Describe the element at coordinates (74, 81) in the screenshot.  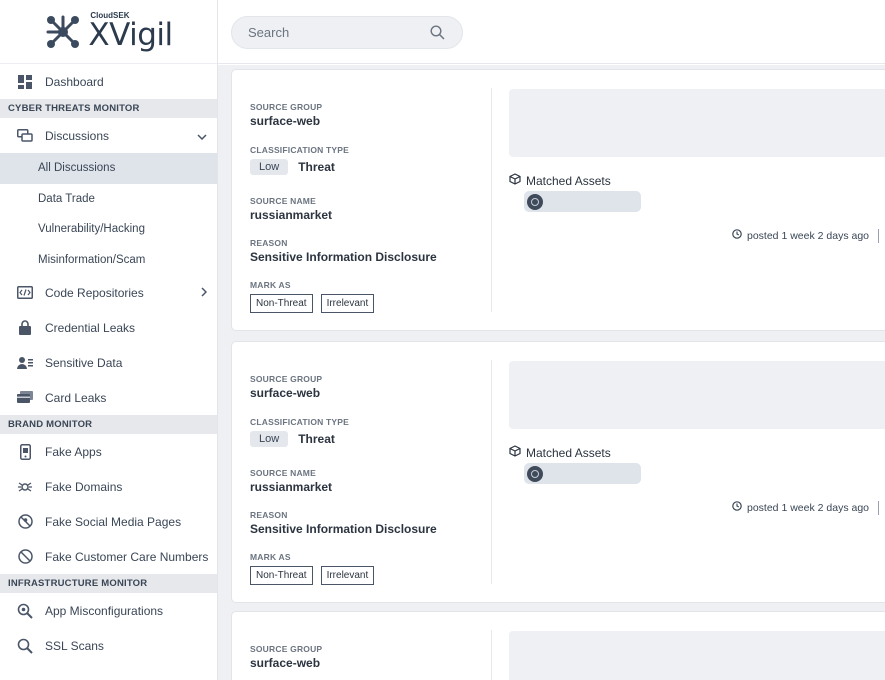
I see `sidebar-item-label: Dashboard` at that location.